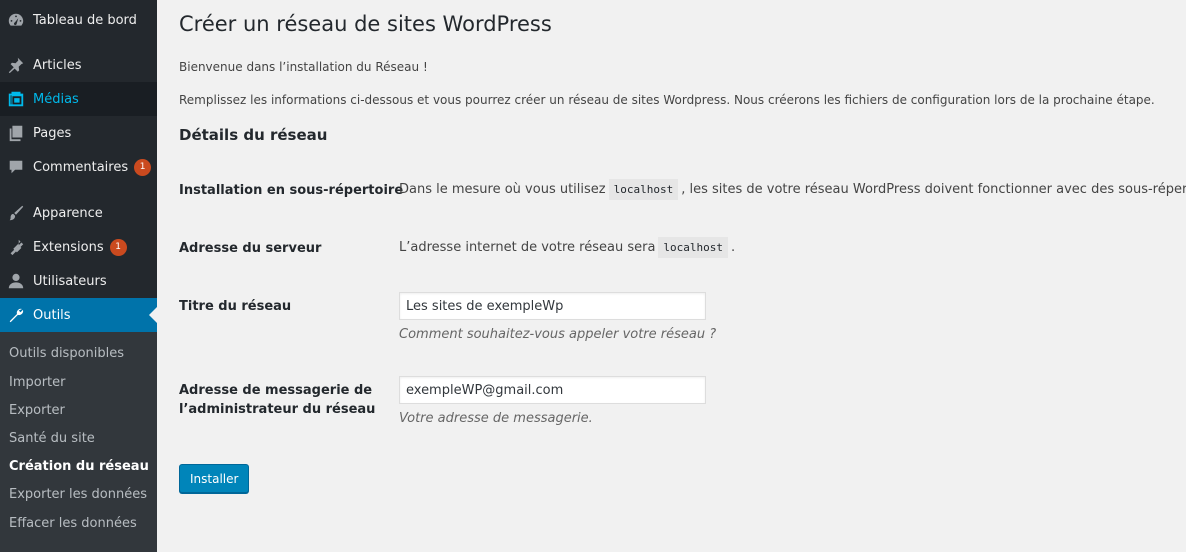 Image resolution: width=1186 pixels, height=552 pixels. I want to click on subdir-text-before: Dans le mesure où vous utilisez, so click(502, 189).